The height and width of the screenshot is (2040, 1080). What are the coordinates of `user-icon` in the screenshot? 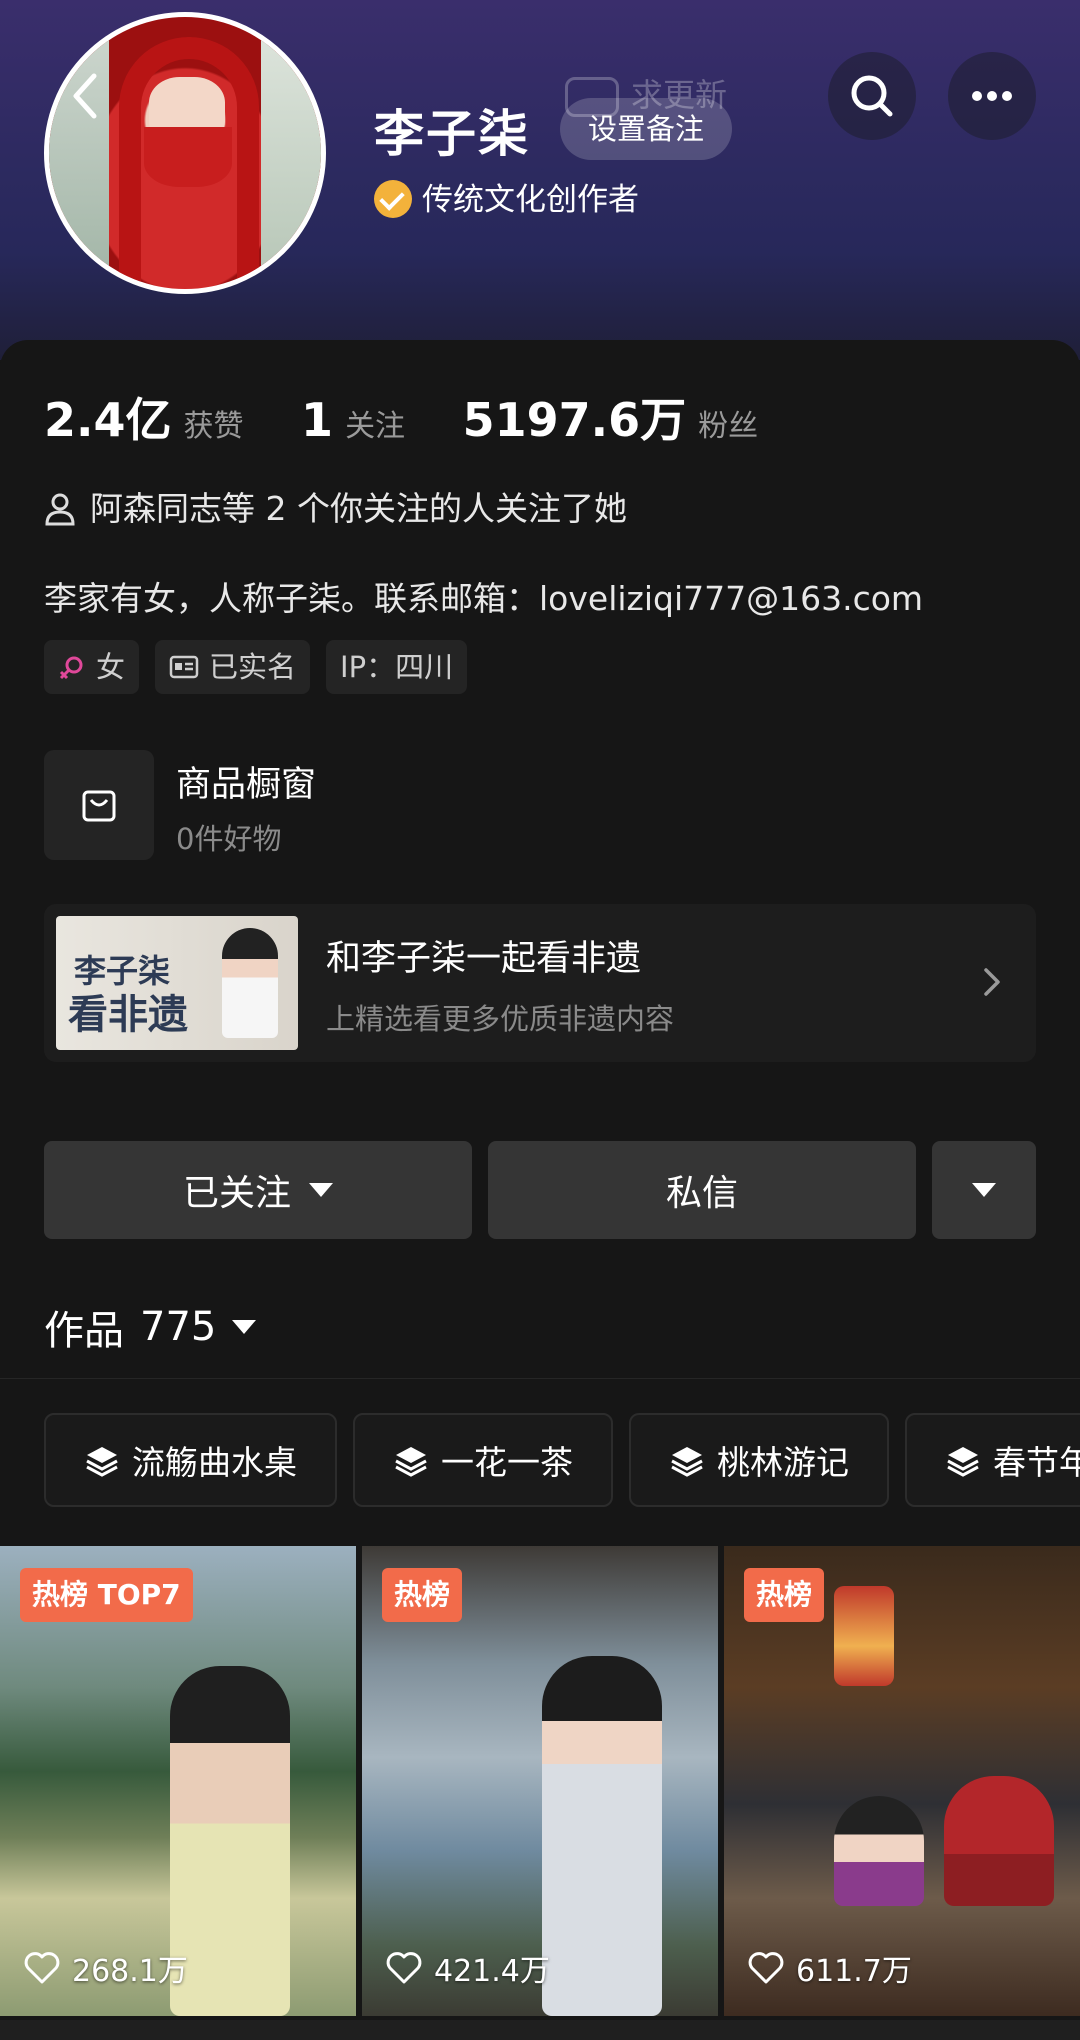 It's located at (60, 509).